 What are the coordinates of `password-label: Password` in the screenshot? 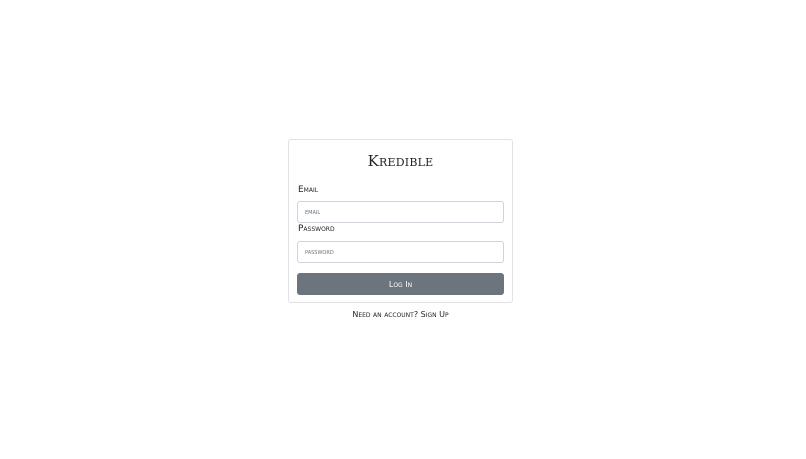 It's located at (316, 229).